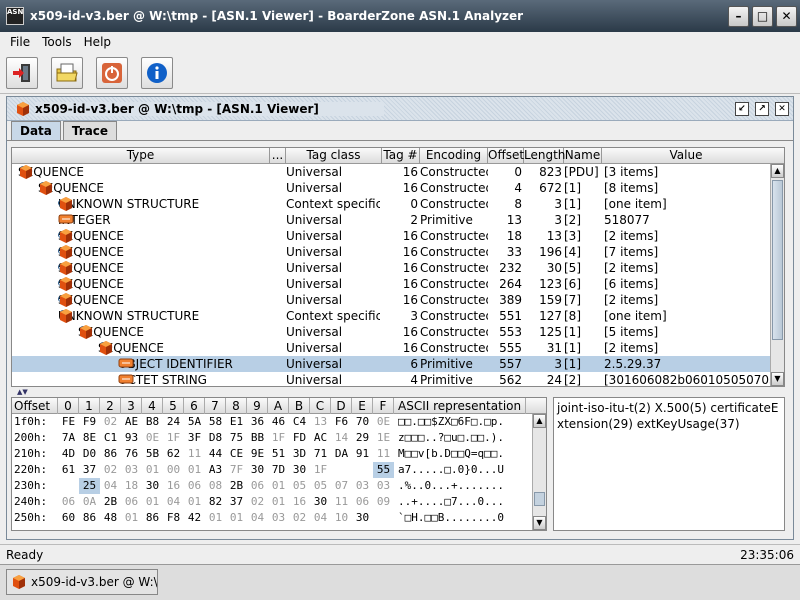  I want to click on scroll-thumb, so click(777, 260).